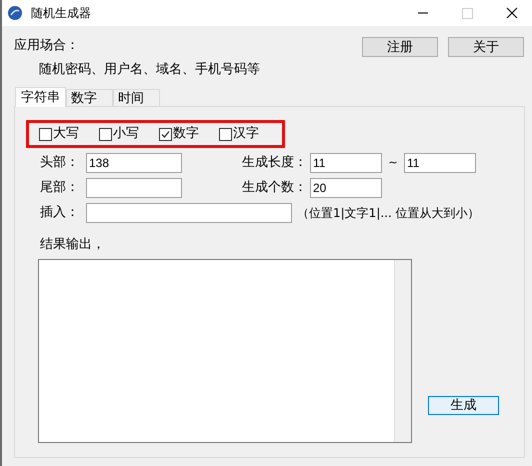 This screenshot has width=532, height=466. I want to click on globe-icon, so click(15, 13).